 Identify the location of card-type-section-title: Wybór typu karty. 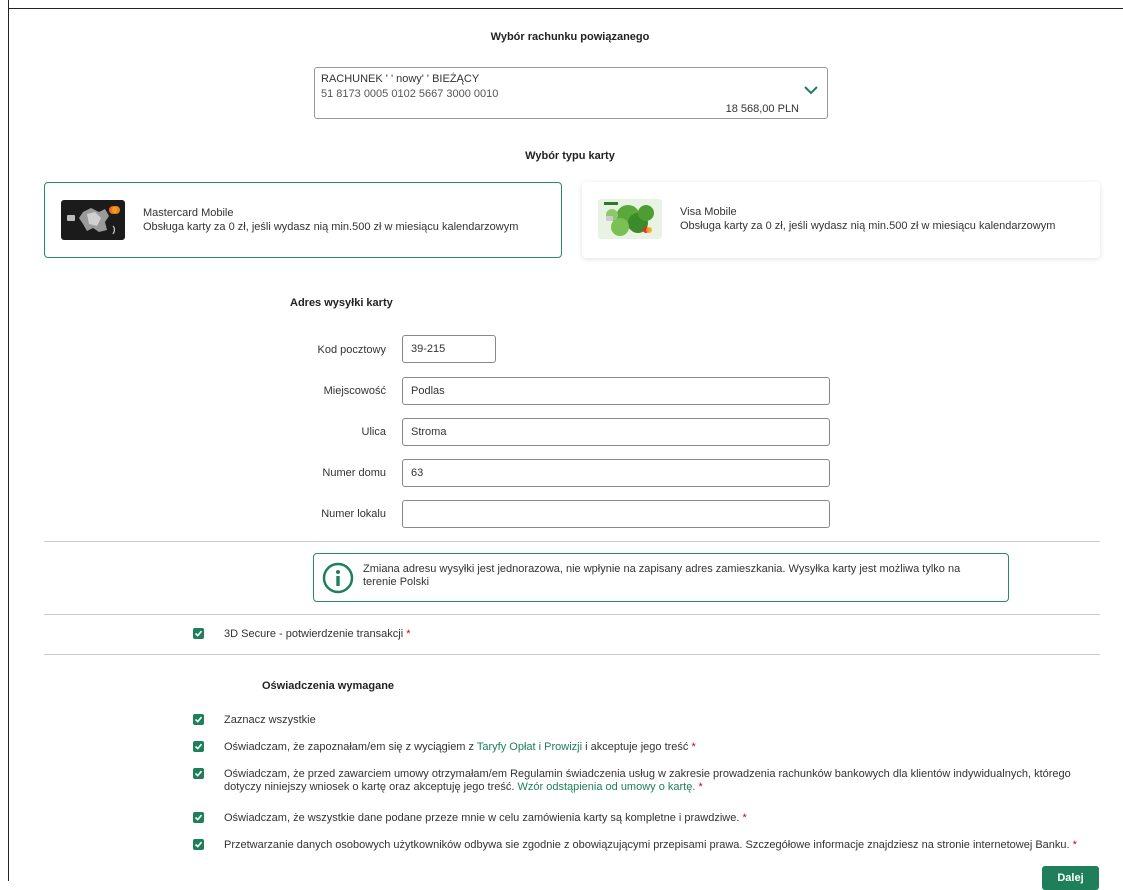
(570, 156).